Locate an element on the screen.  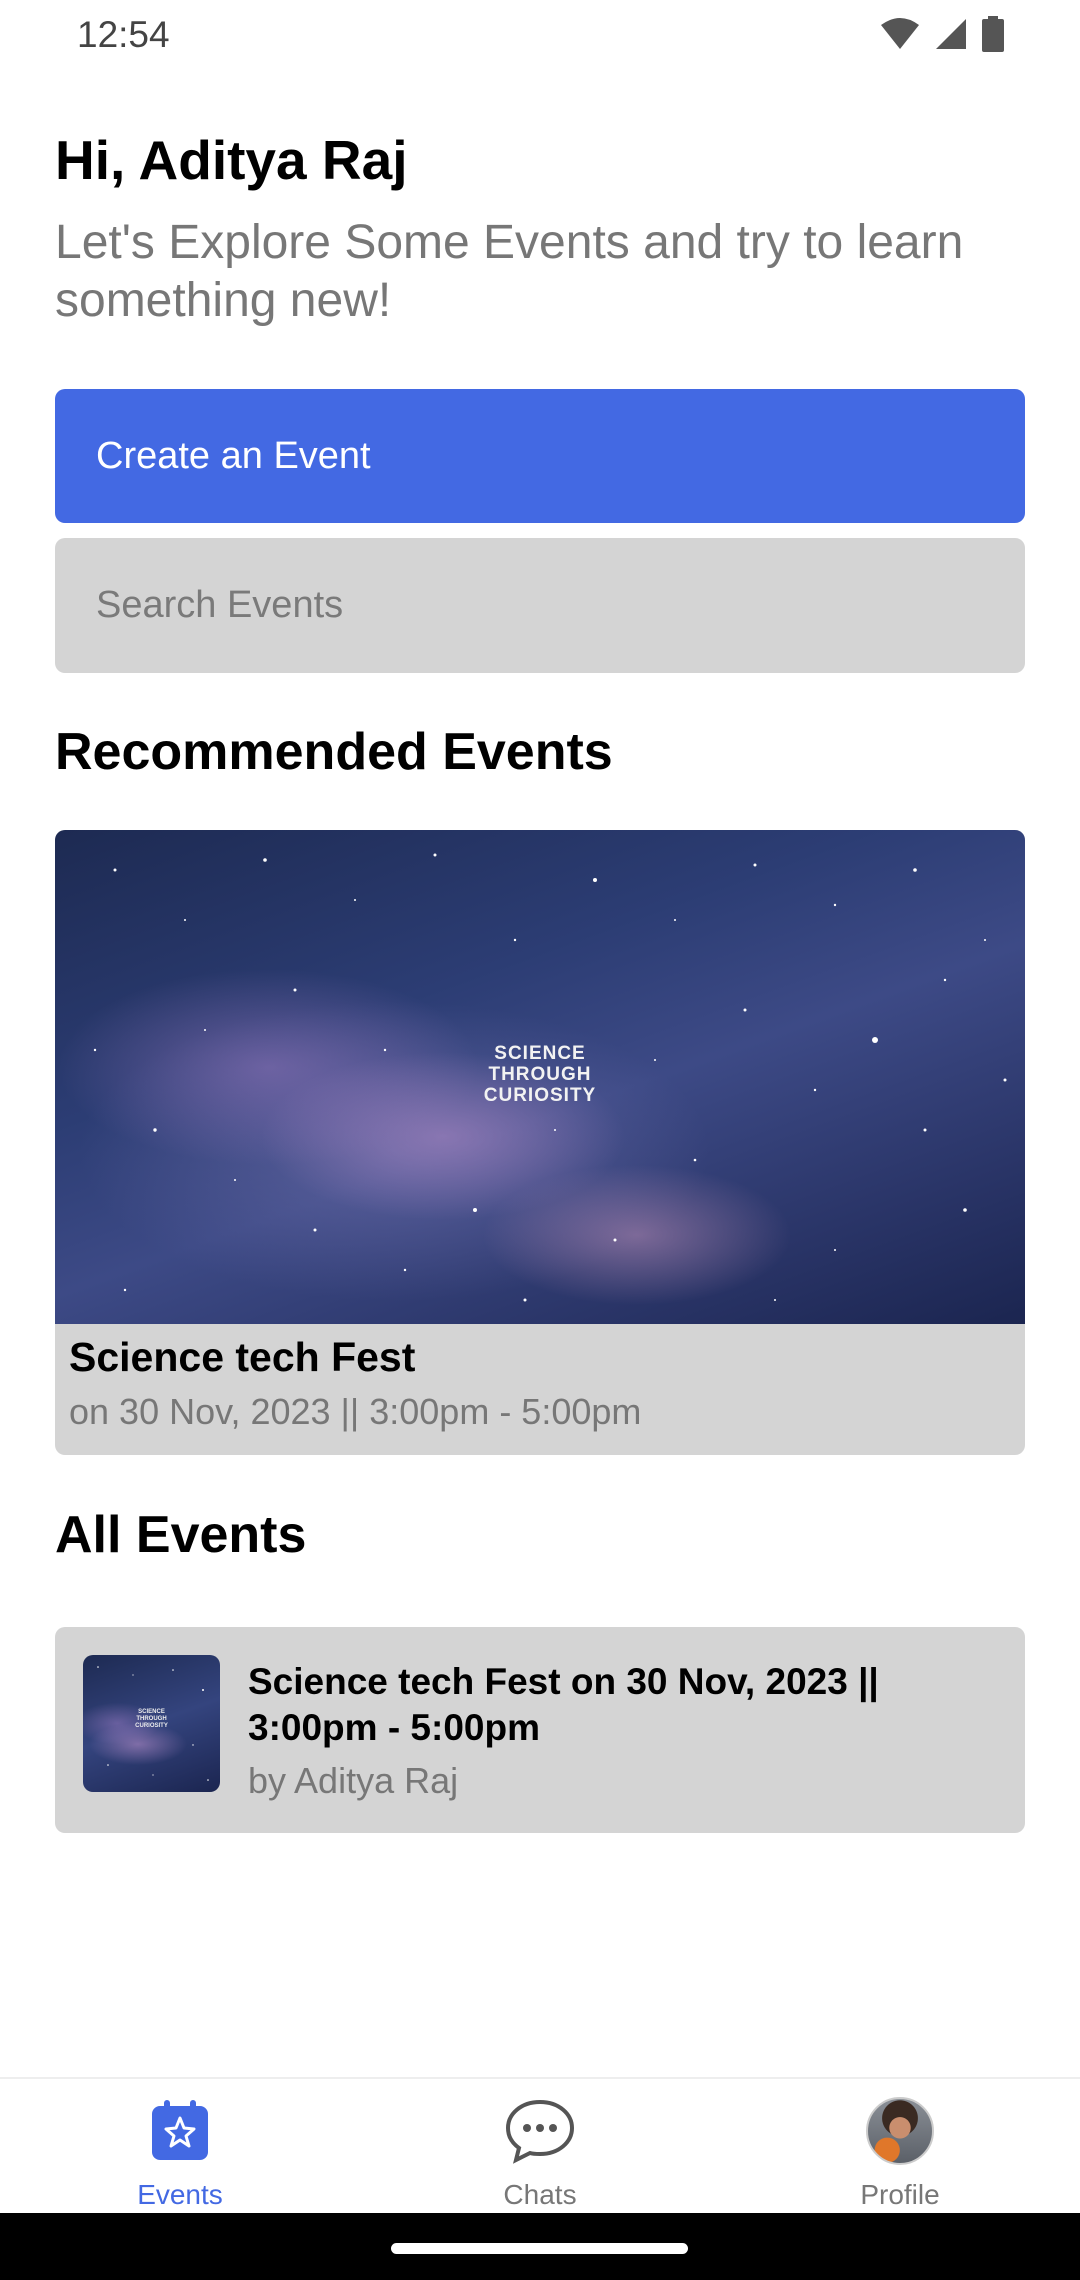
events-star-icon is located at coordinates (180, 2130).